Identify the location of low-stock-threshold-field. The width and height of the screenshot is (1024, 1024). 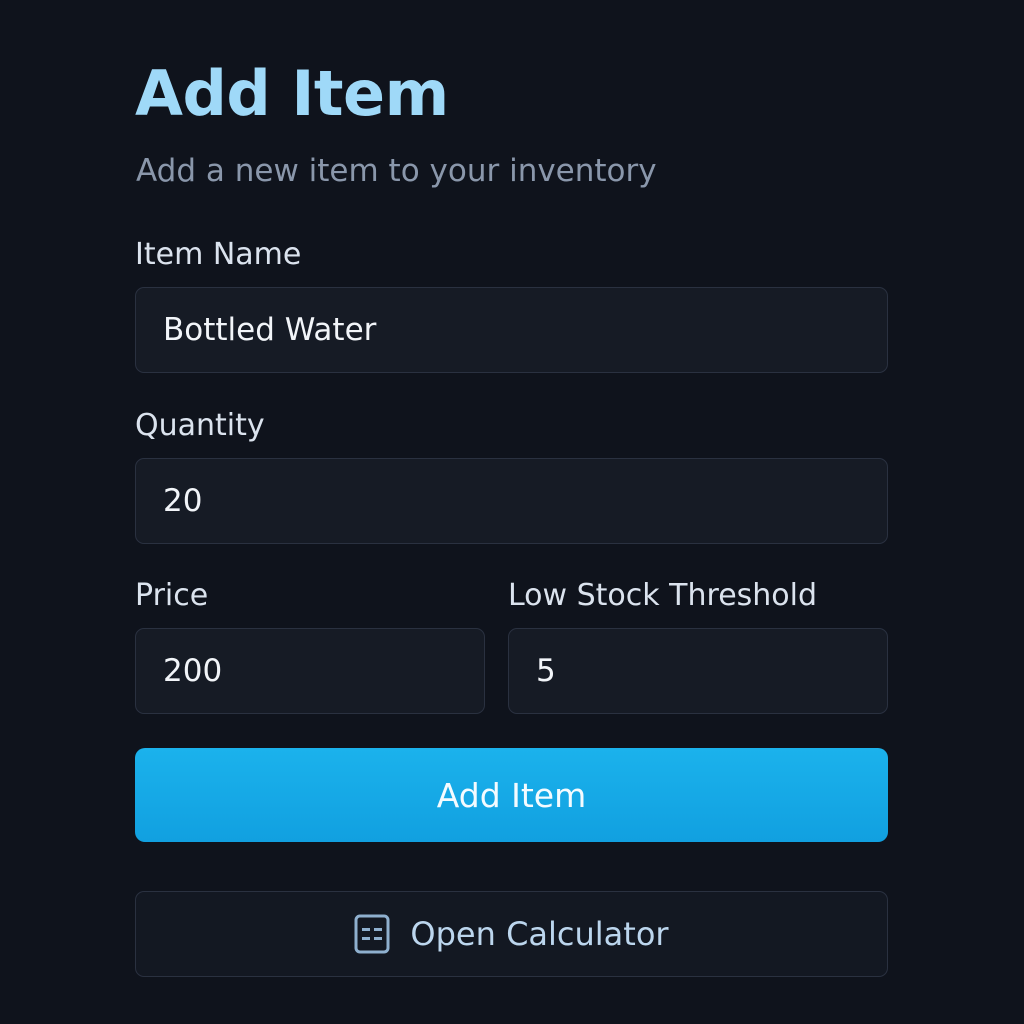
(698, 671).